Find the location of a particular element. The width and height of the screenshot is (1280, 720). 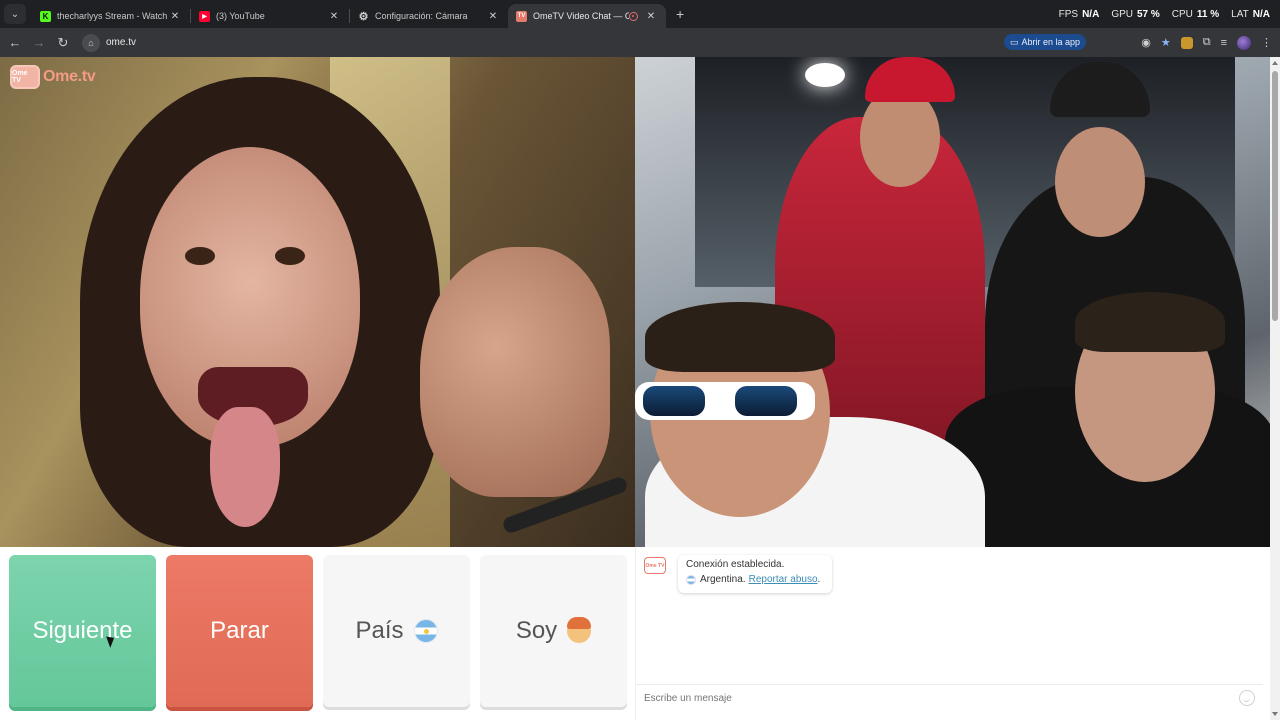

kick-icon: K is located at coordinates (45, 16).